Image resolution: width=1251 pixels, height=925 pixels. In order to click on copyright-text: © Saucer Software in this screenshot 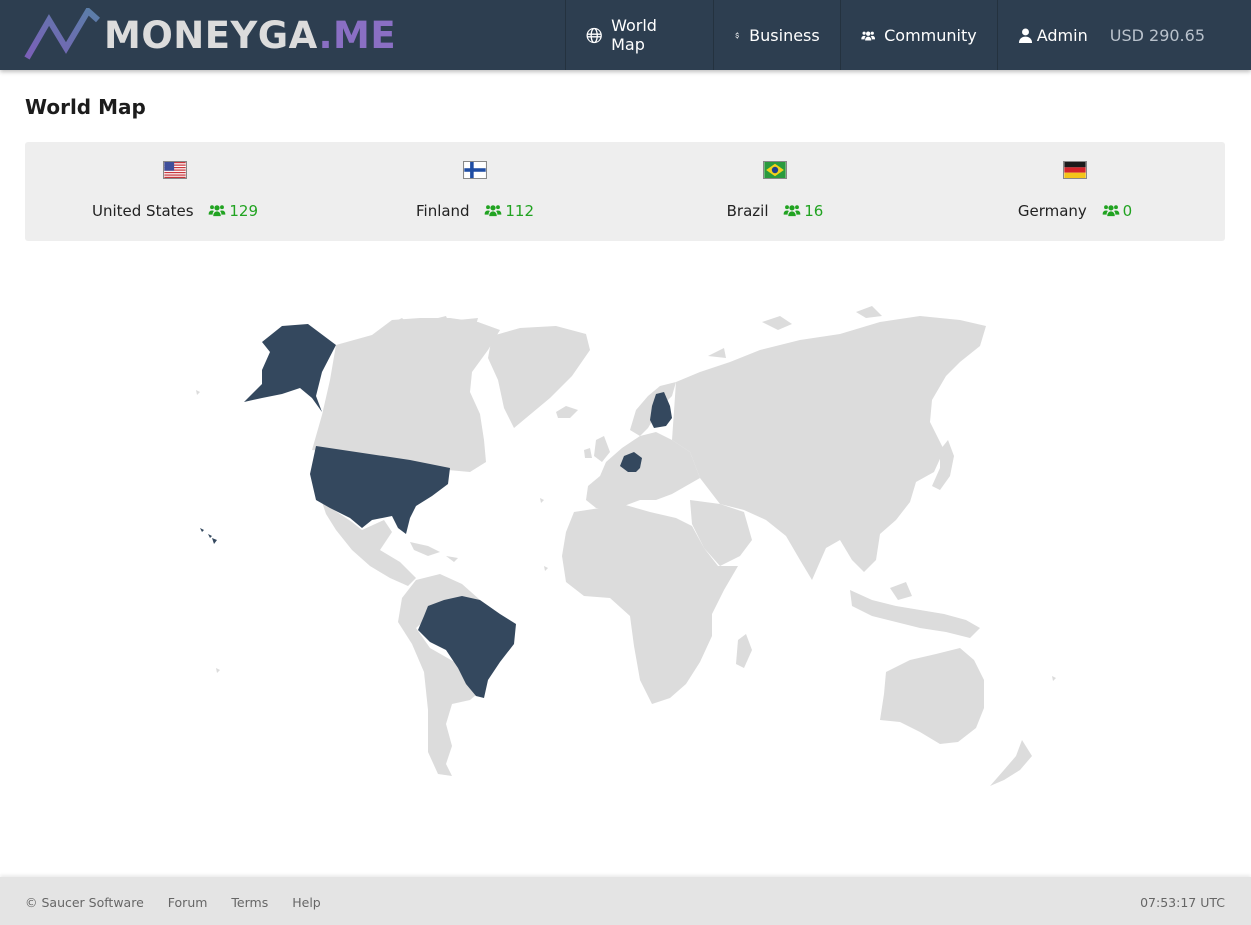, I will do `click(84, 902)`.